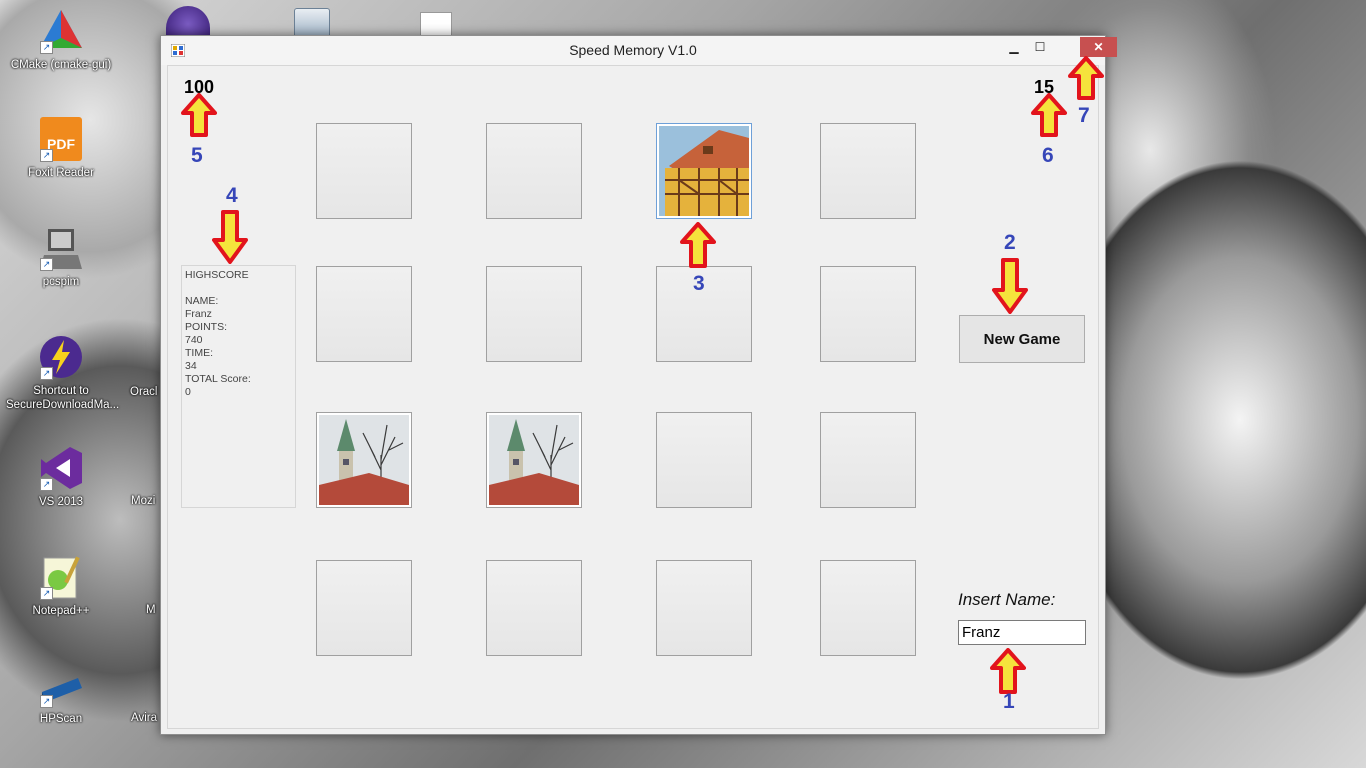 The height and width of the screenshot is (768, 1366). I want to click on scanner-icon: ↗, so click(61, 685).